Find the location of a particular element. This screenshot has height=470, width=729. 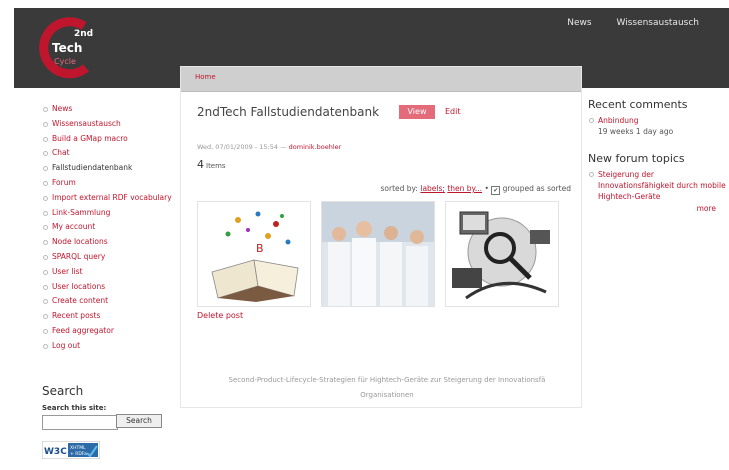

post-date: Wed, 07/01/2009 - 15:54 is located at coordinates (237, 147).